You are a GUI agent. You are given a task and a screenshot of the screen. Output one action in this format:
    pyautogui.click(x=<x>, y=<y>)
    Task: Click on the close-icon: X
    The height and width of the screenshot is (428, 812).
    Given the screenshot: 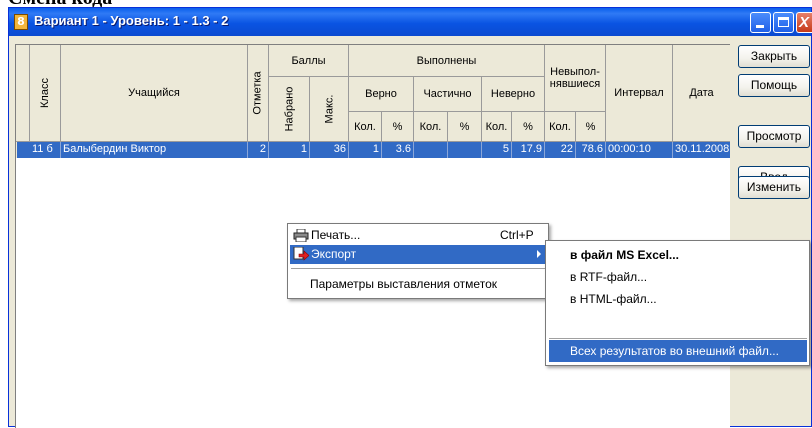 What is the action you would take?
    pyautogui.click(x=804, y=22)
    